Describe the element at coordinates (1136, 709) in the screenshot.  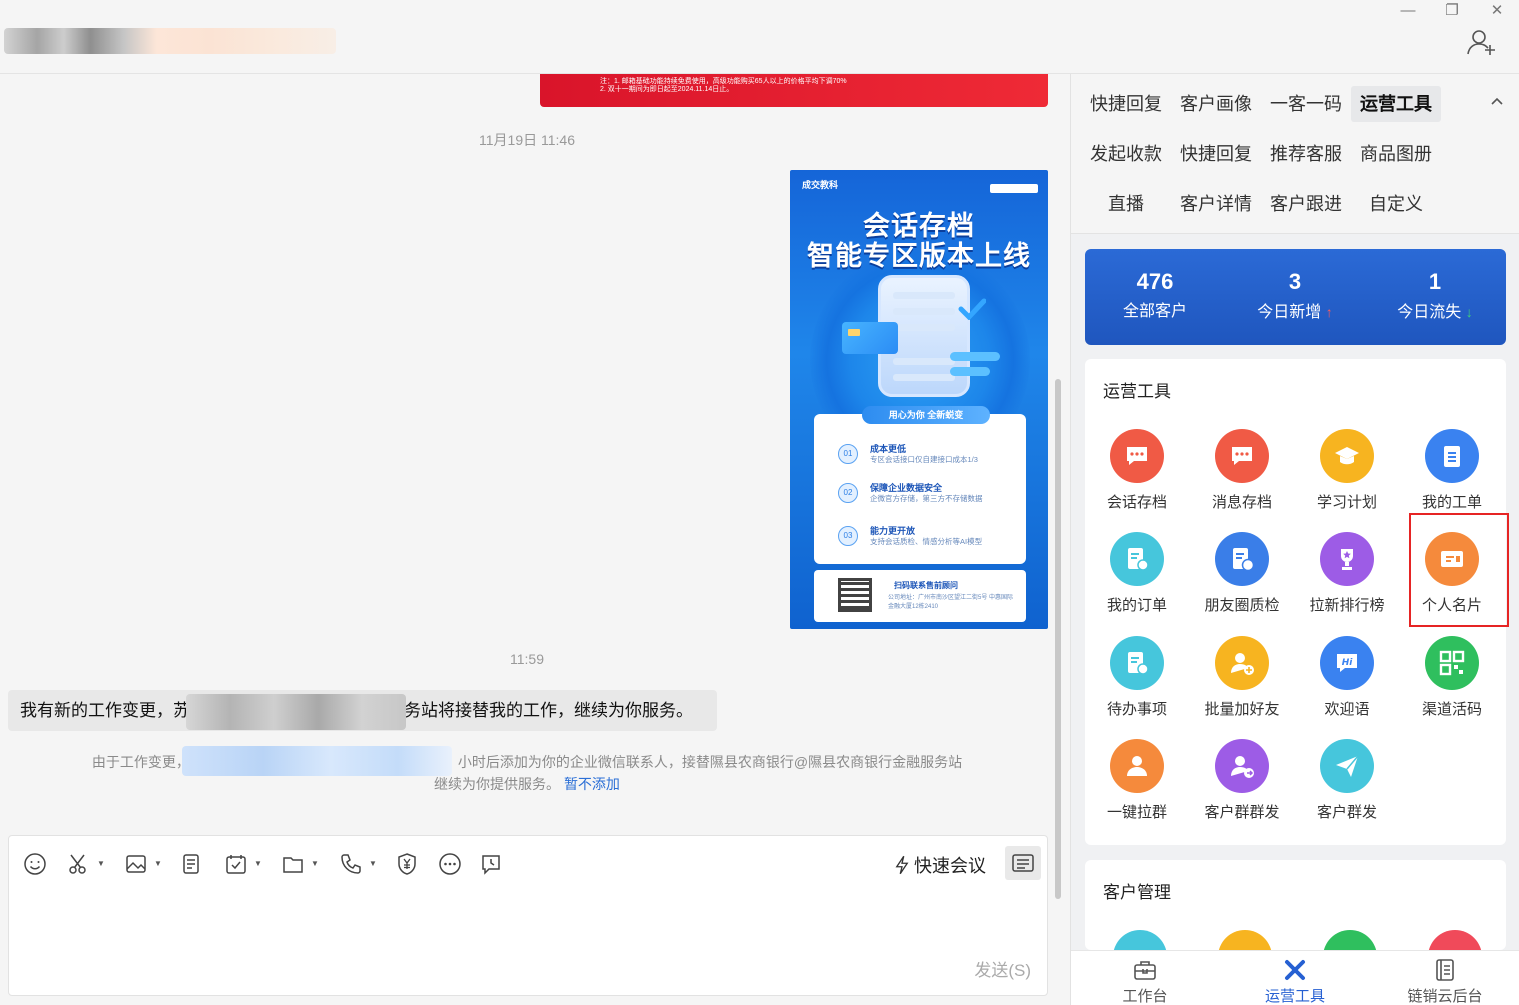
I see `tool-label: 待办事项` at that location.